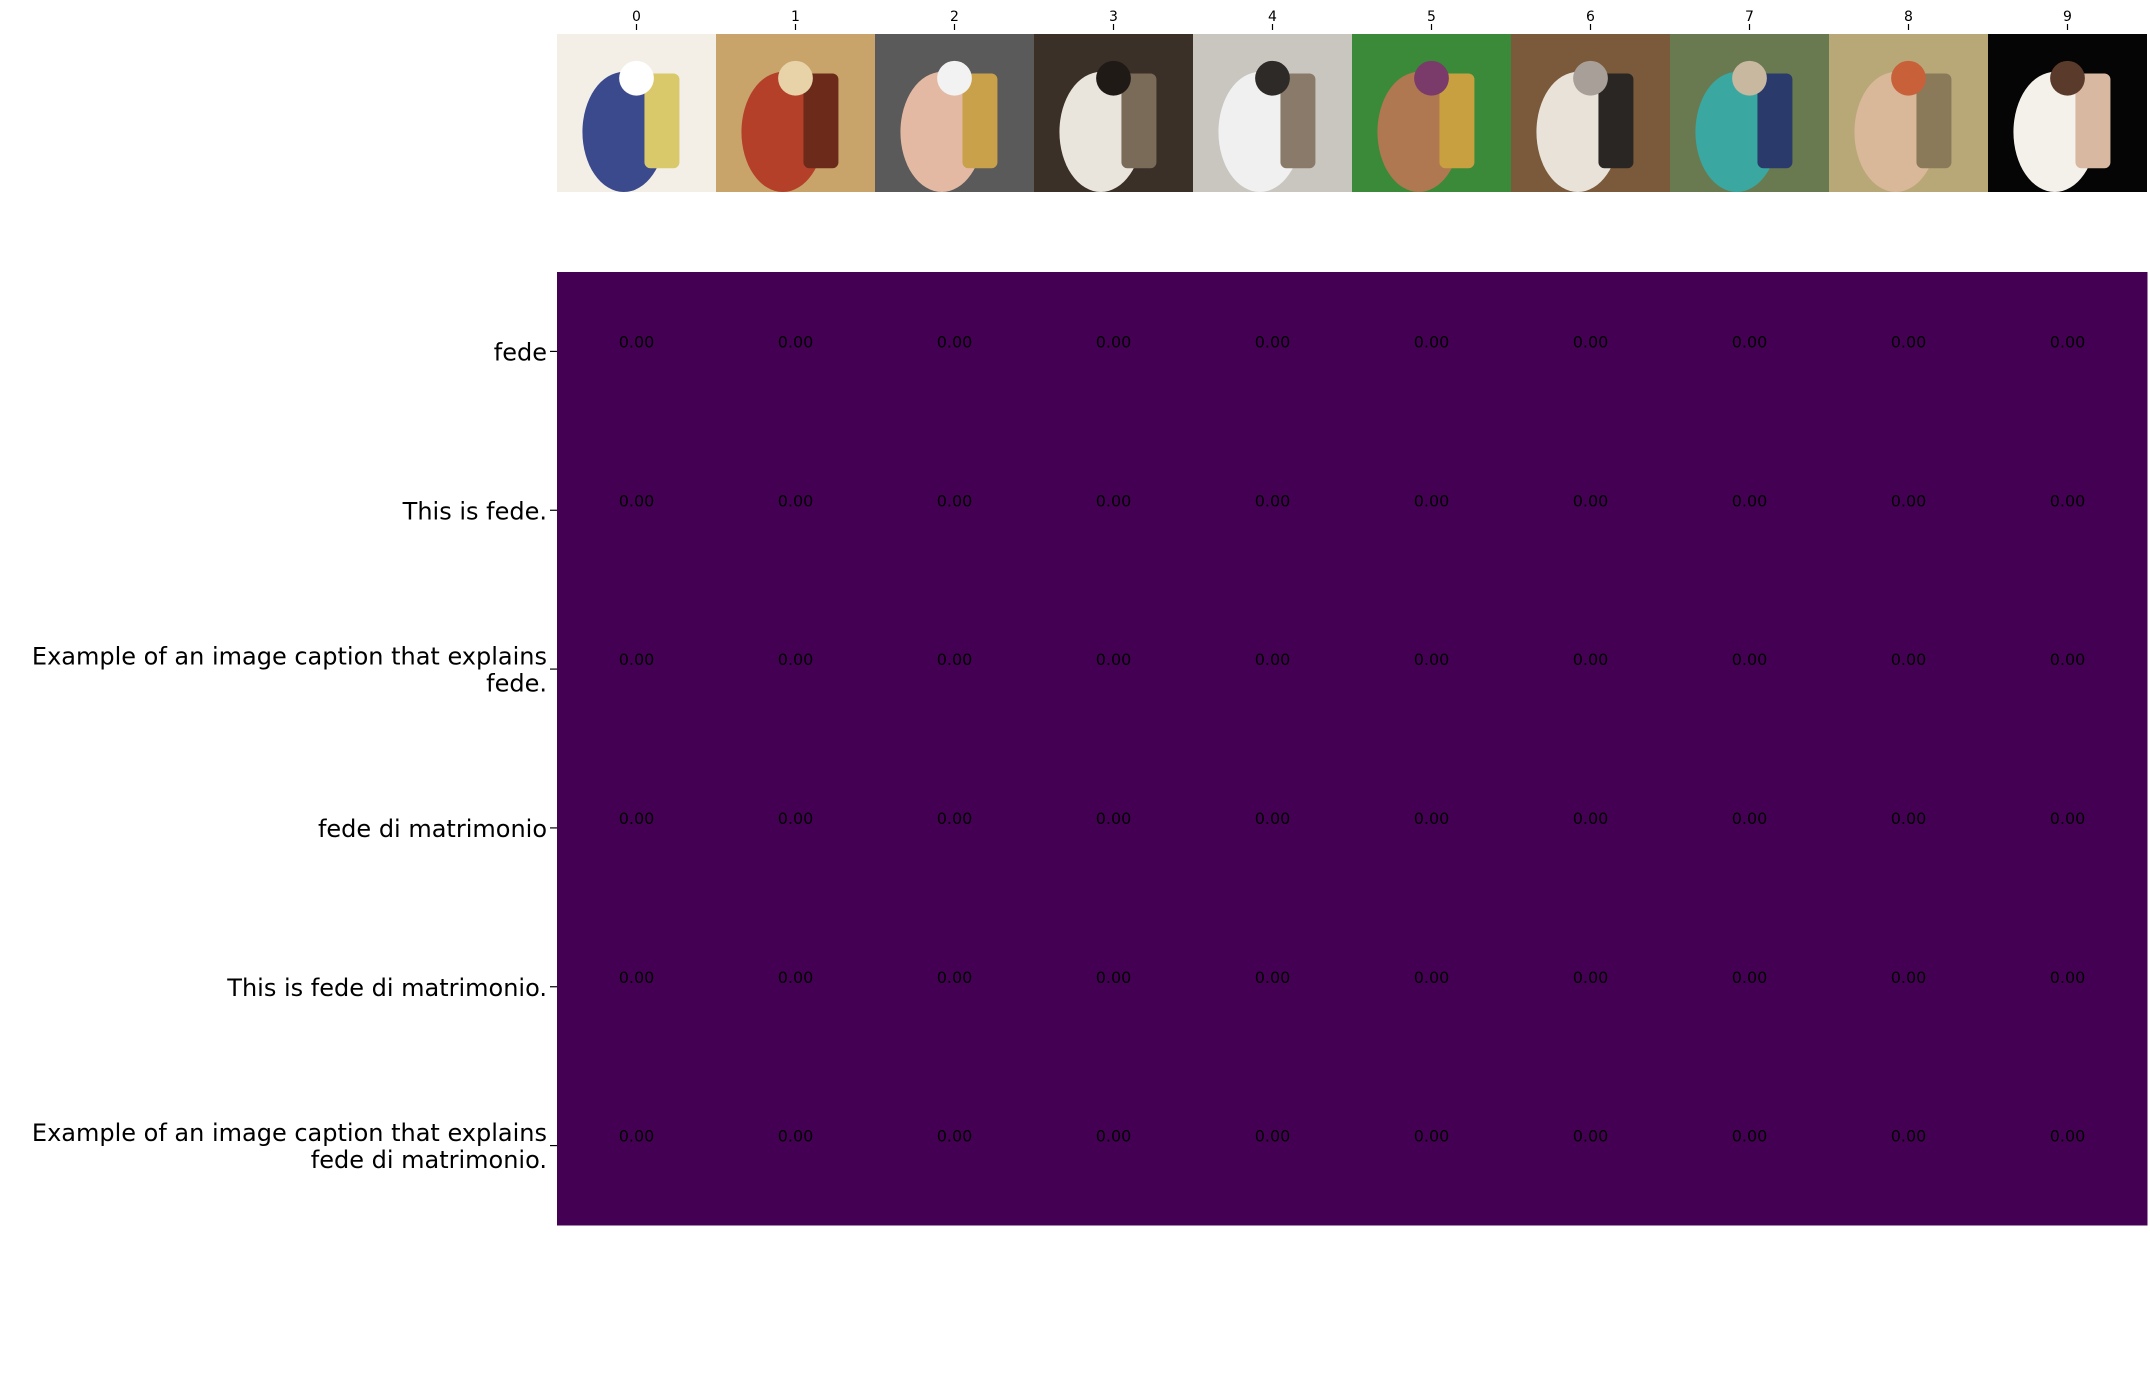 This screenshot has width=2150, height=1390. What do you see at coordinates (1590, 113) in the screenshot?
I see `wedding-hall-image` at bounding box center [1590, 113].